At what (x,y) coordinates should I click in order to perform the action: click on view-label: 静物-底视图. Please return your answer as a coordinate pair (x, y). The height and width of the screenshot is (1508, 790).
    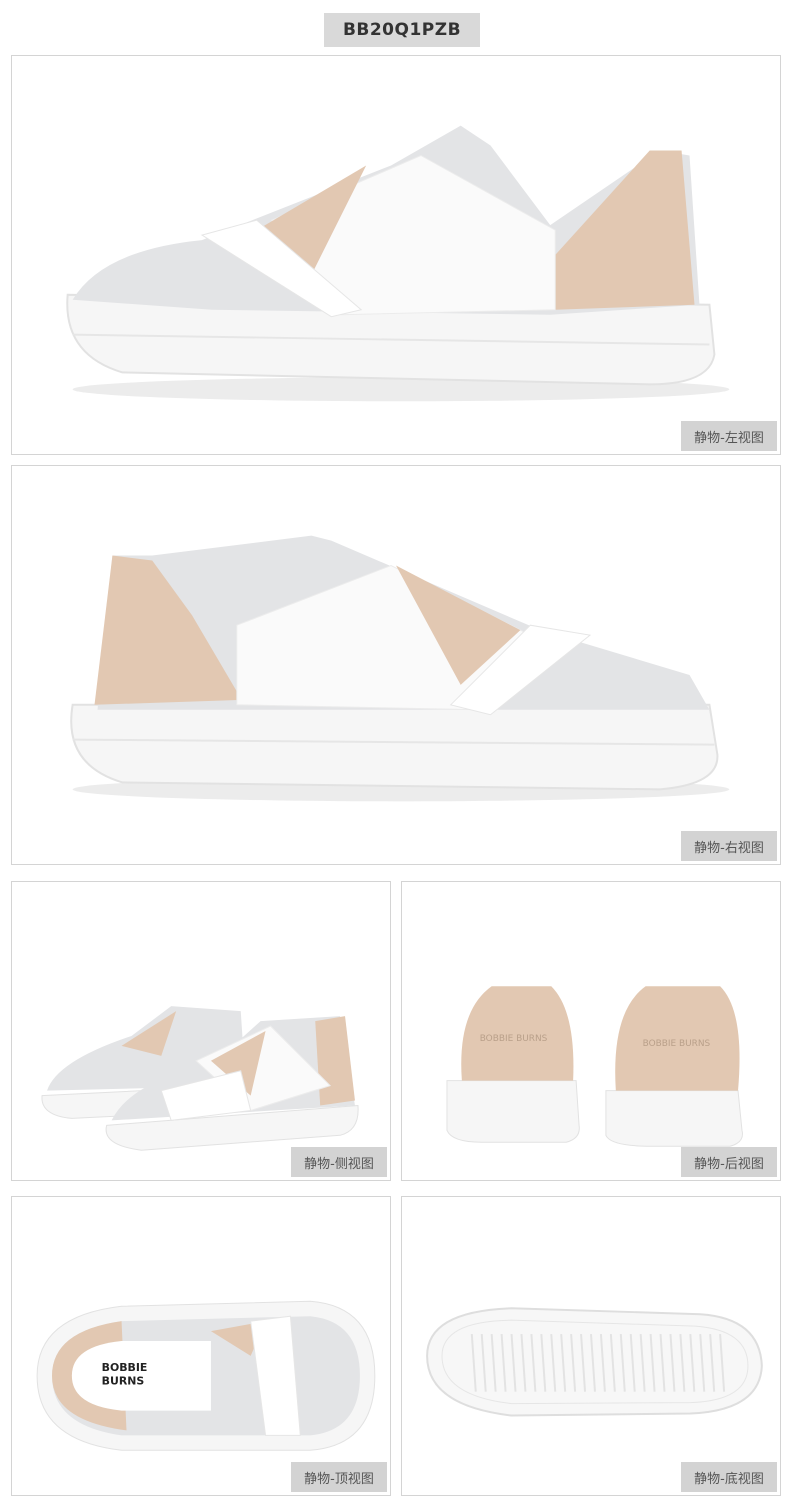
    Looking at the image, I should click on (729, 1477).